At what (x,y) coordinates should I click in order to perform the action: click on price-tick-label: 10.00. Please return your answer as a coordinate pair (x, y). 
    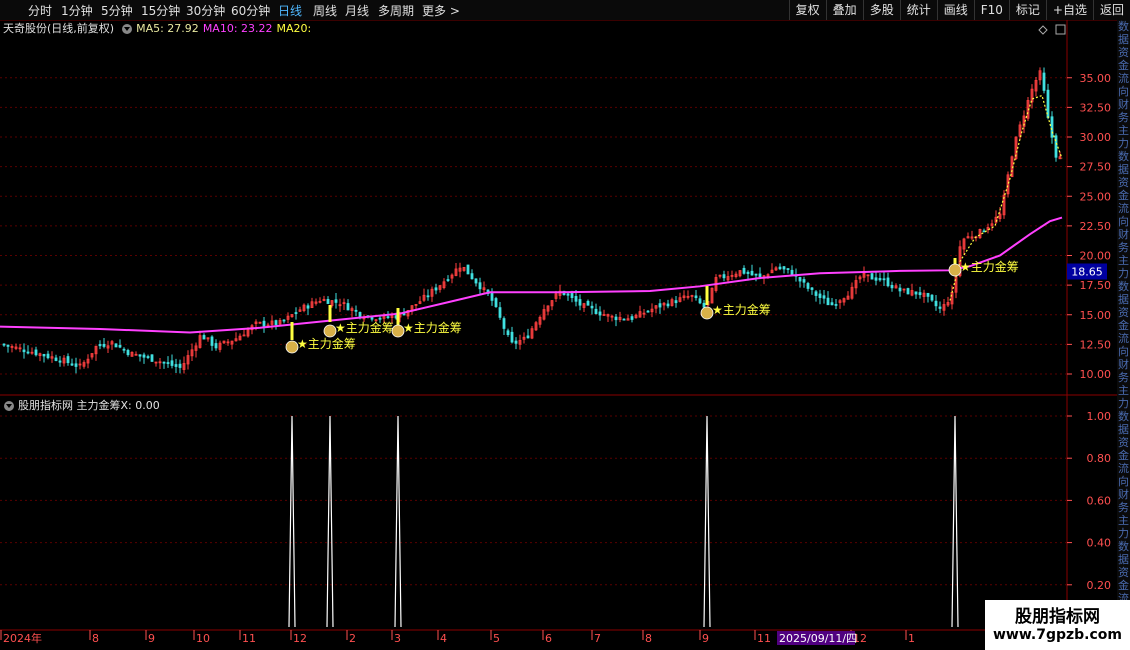
    Looking at the image, I should click on (1096, 374).